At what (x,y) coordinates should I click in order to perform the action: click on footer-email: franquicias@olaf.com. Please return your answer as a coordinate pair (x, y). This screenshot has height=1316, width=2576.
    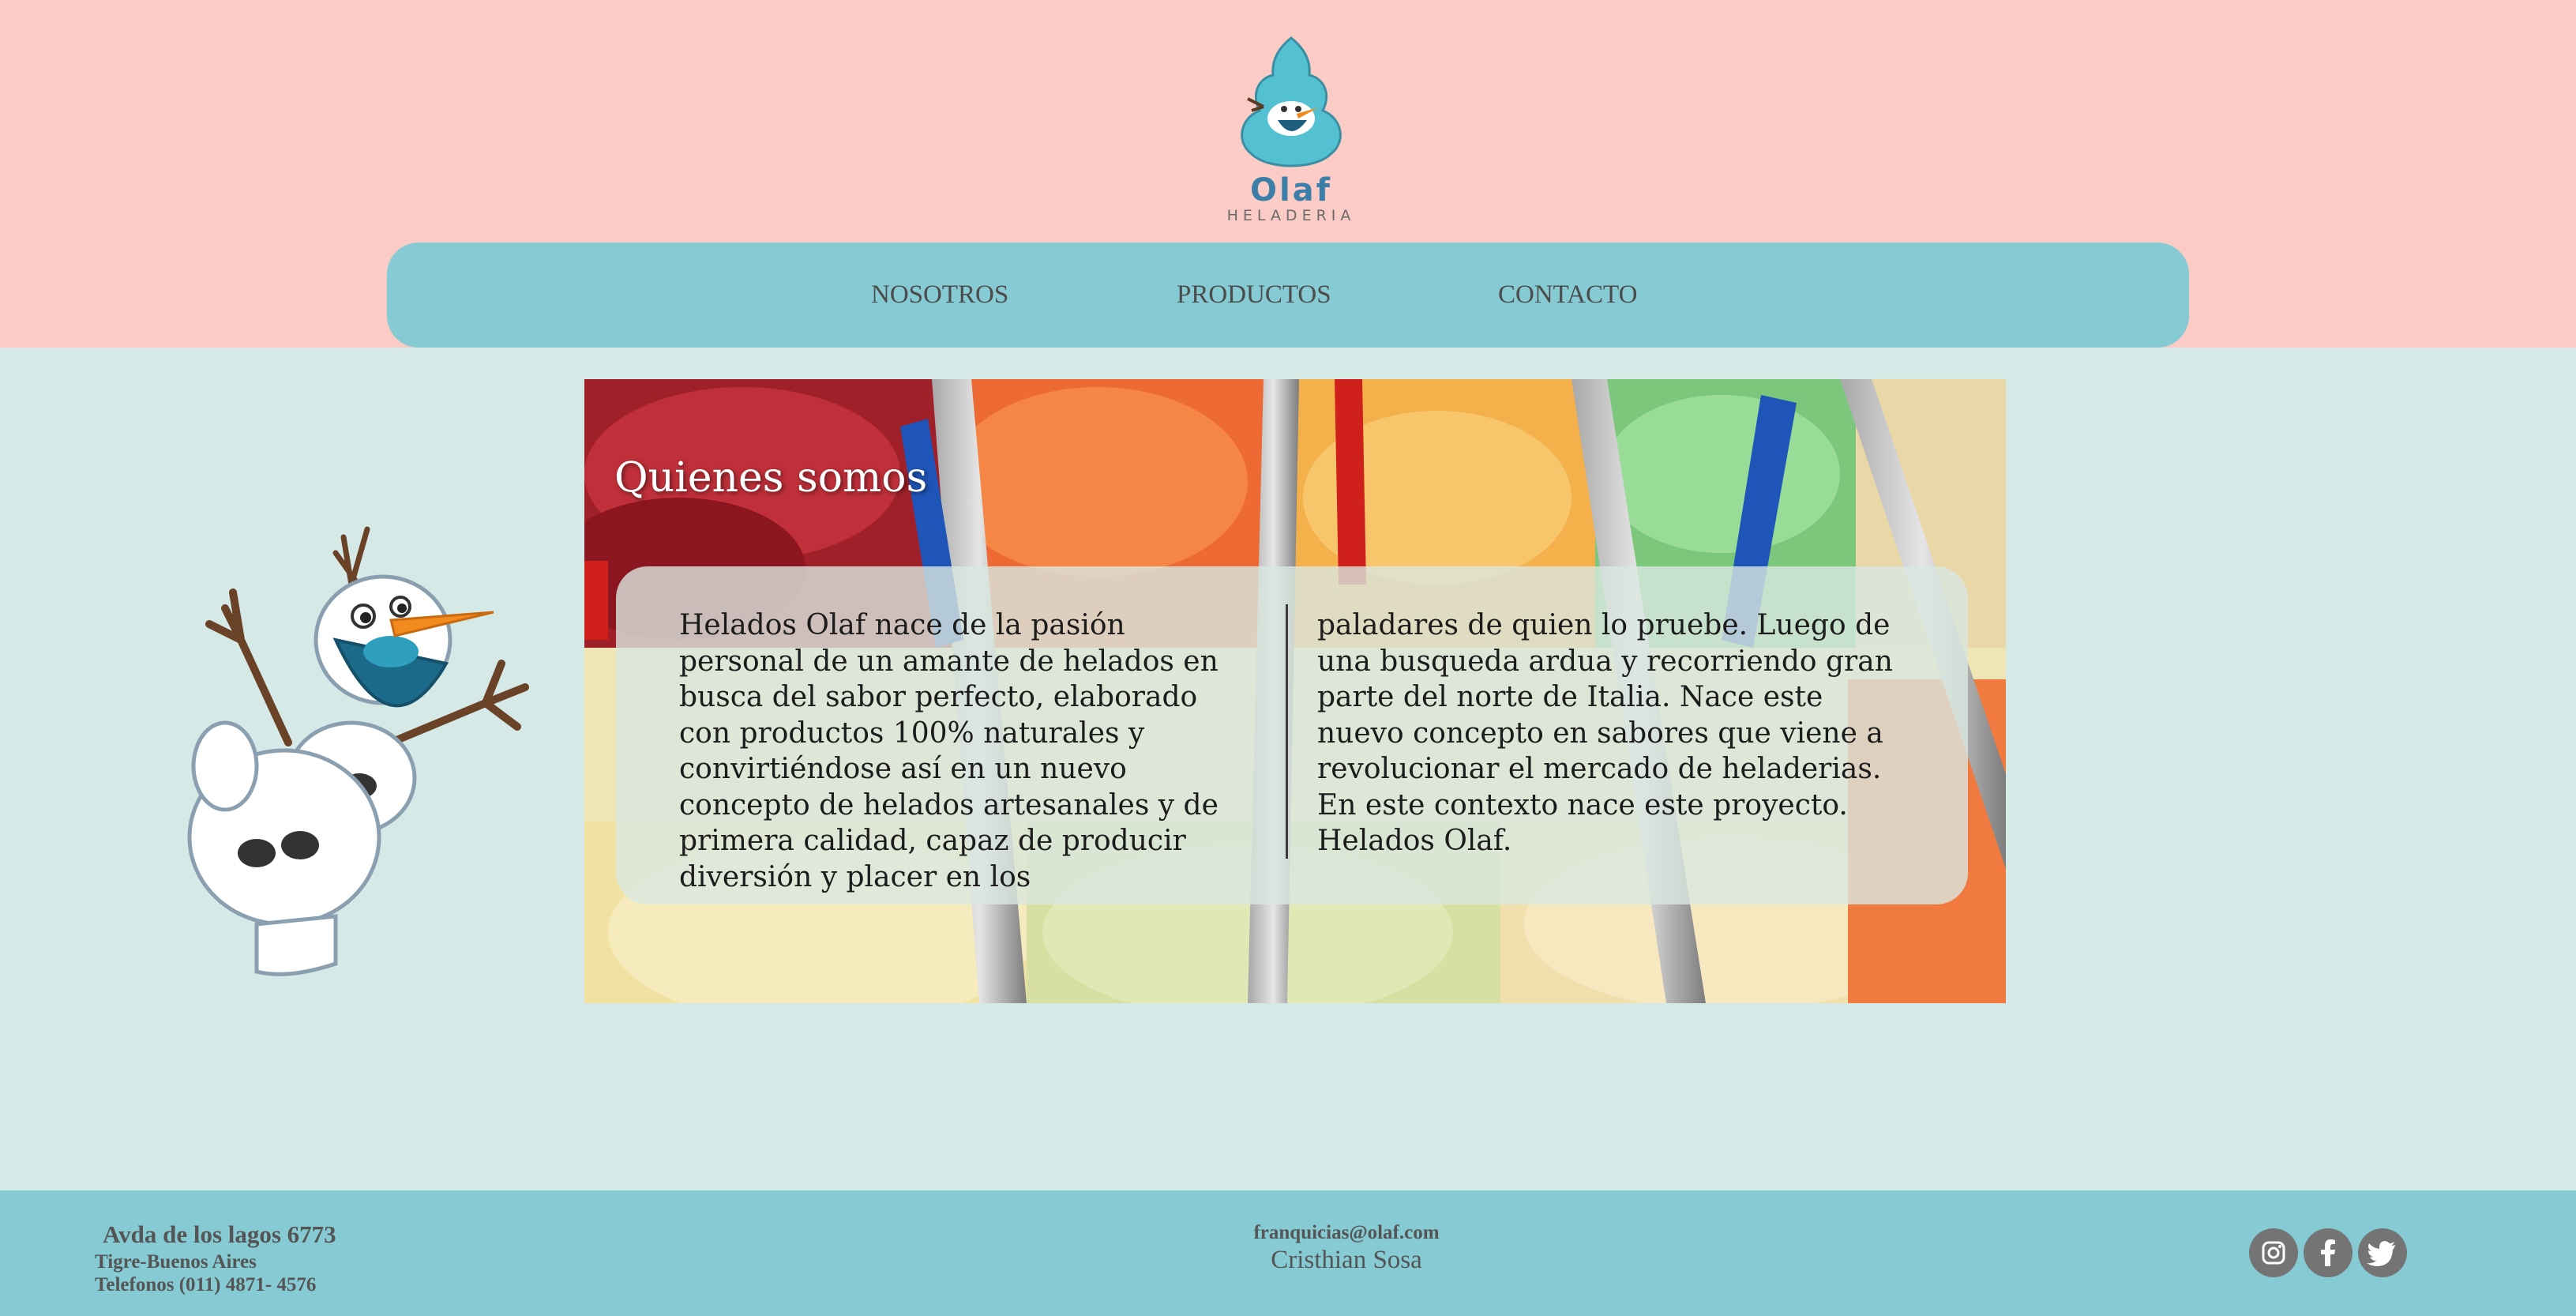
    Looking at the image, I should click on (1346, 1233).